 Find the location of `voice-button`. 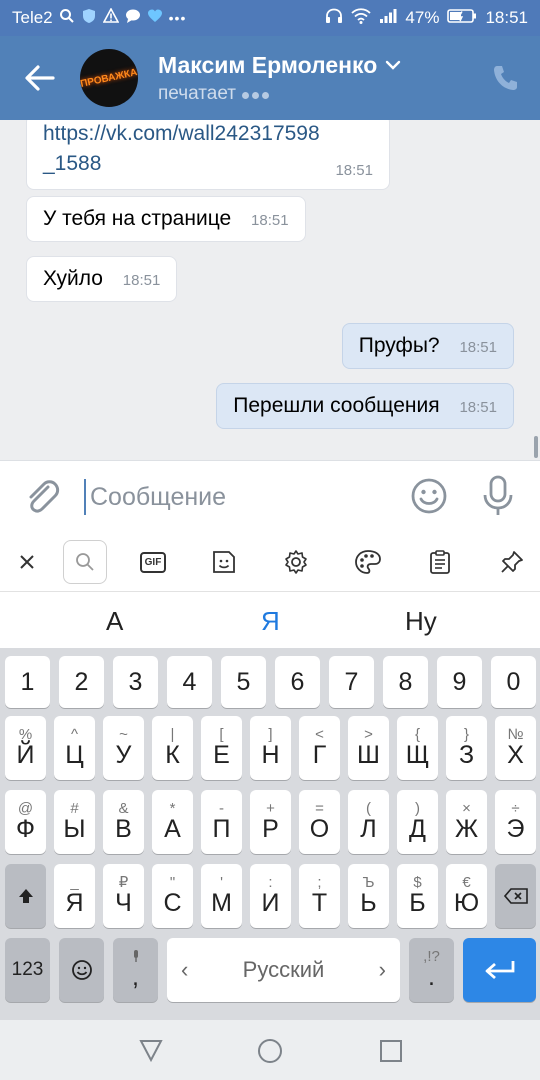

voice-button is located at coordinates (498, 498).